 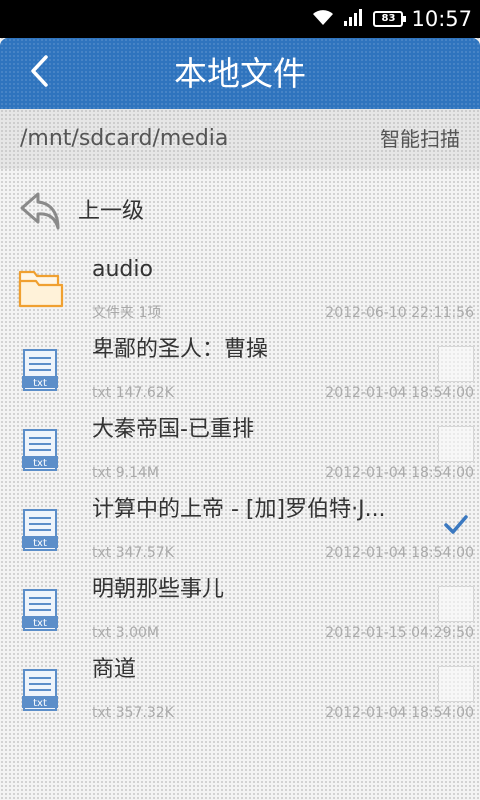 What do you see at coordinates (133, 713) in the screenshot?
I see `item-meta: txt 357.32K` at bounding box center [133, 713].